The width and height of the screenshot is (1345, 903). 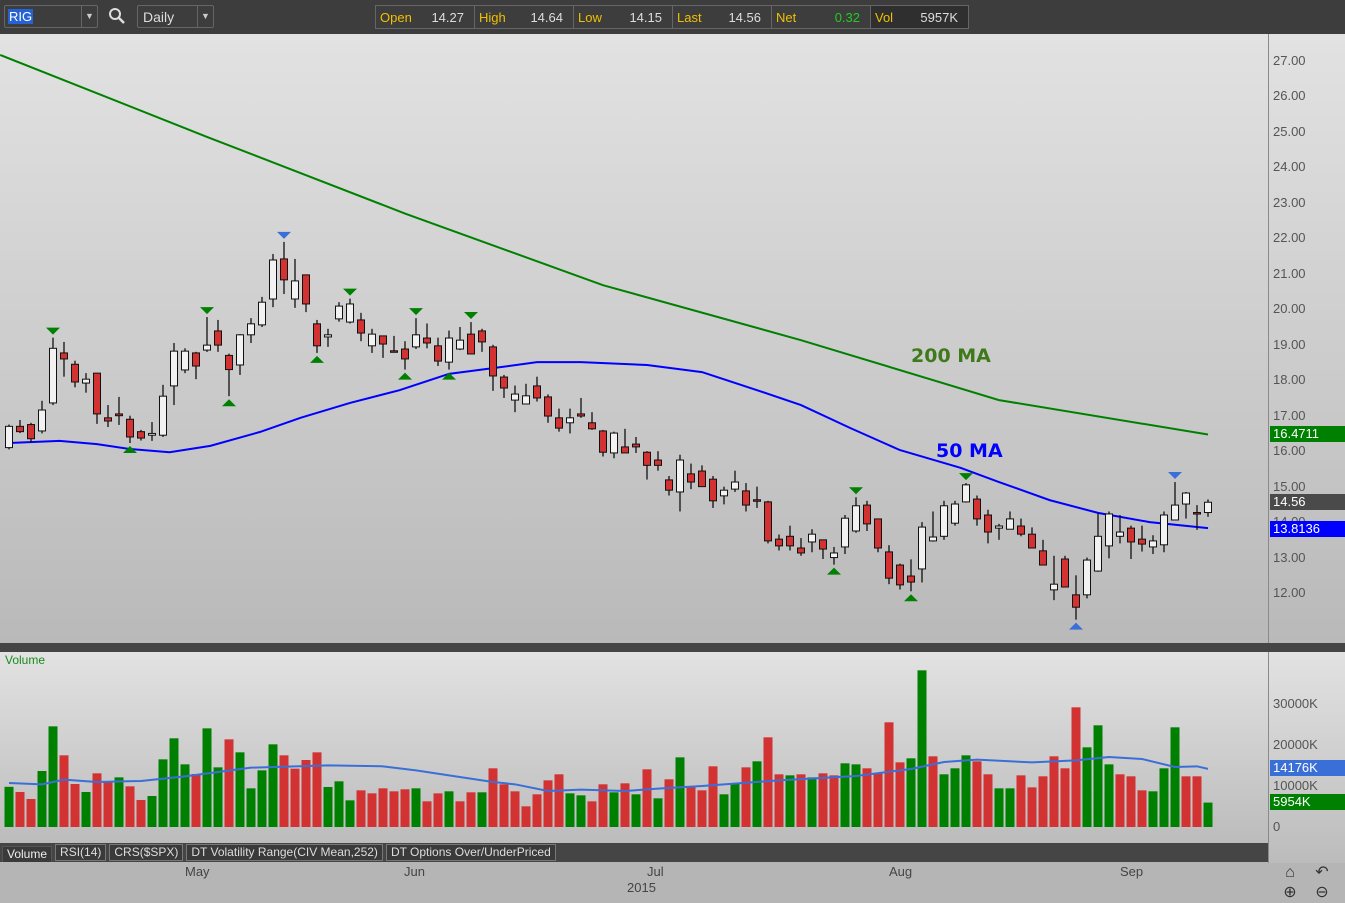 I want to click on quote-label: Last, so click(x=689, y=17).